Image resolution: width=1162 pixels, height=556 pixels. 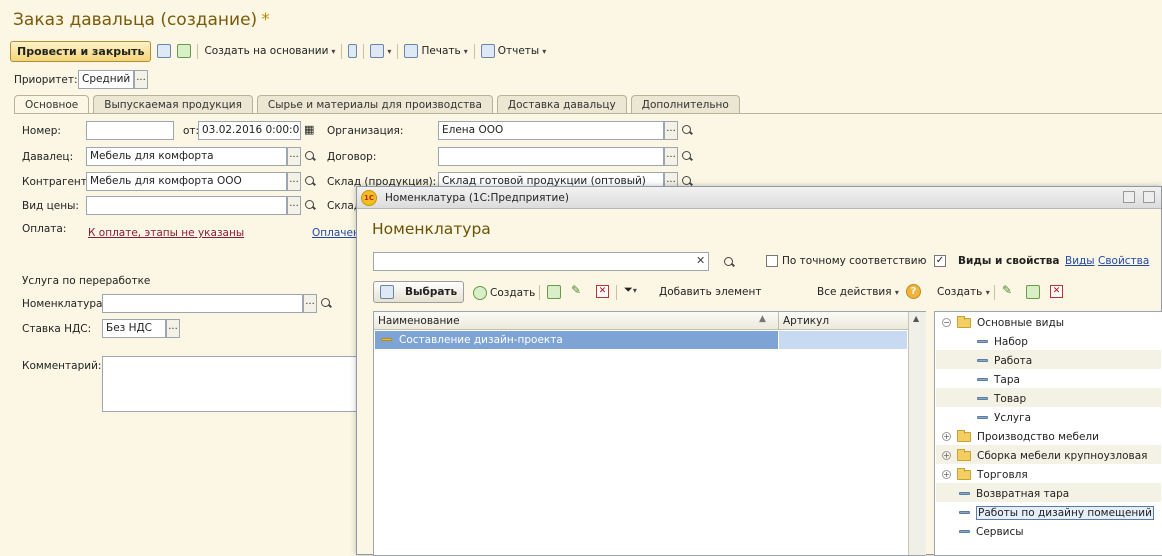 What do you see at coordinates (916, 318) in the screenshot?
I see `scroll-up-icon: ▲` at bounding box center [916, 318].